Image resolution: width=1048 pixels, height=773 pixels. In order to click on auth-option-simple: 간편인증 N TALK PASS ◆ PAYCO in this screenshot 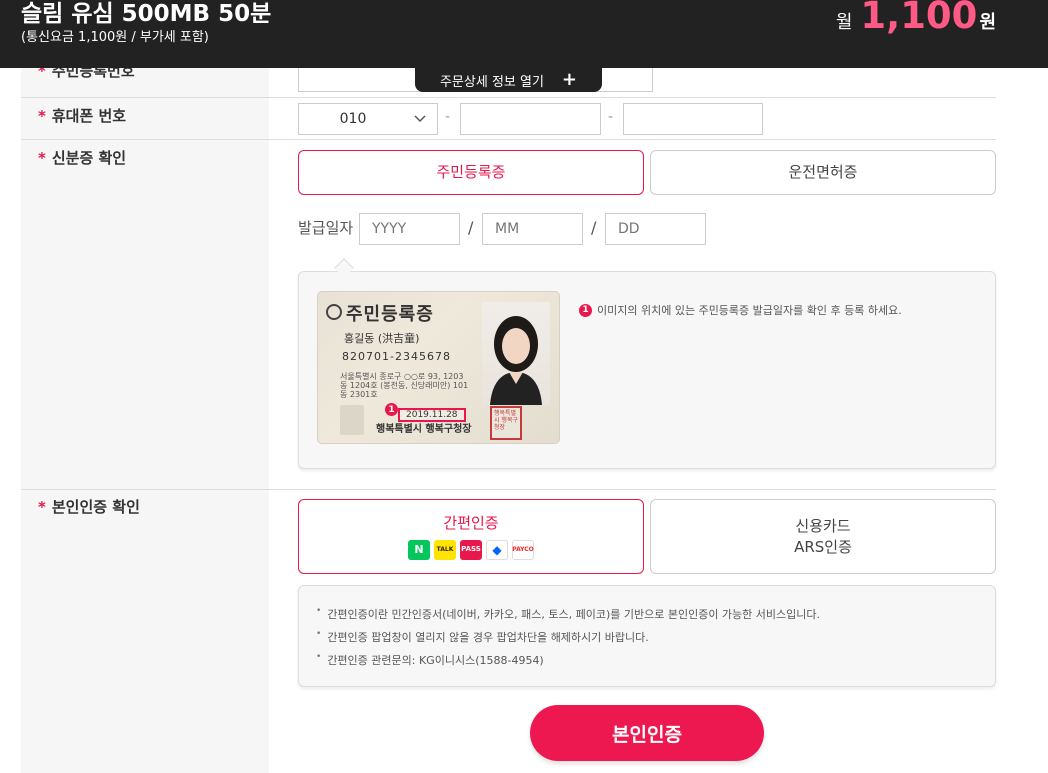, I will do `click(471, 536)`.